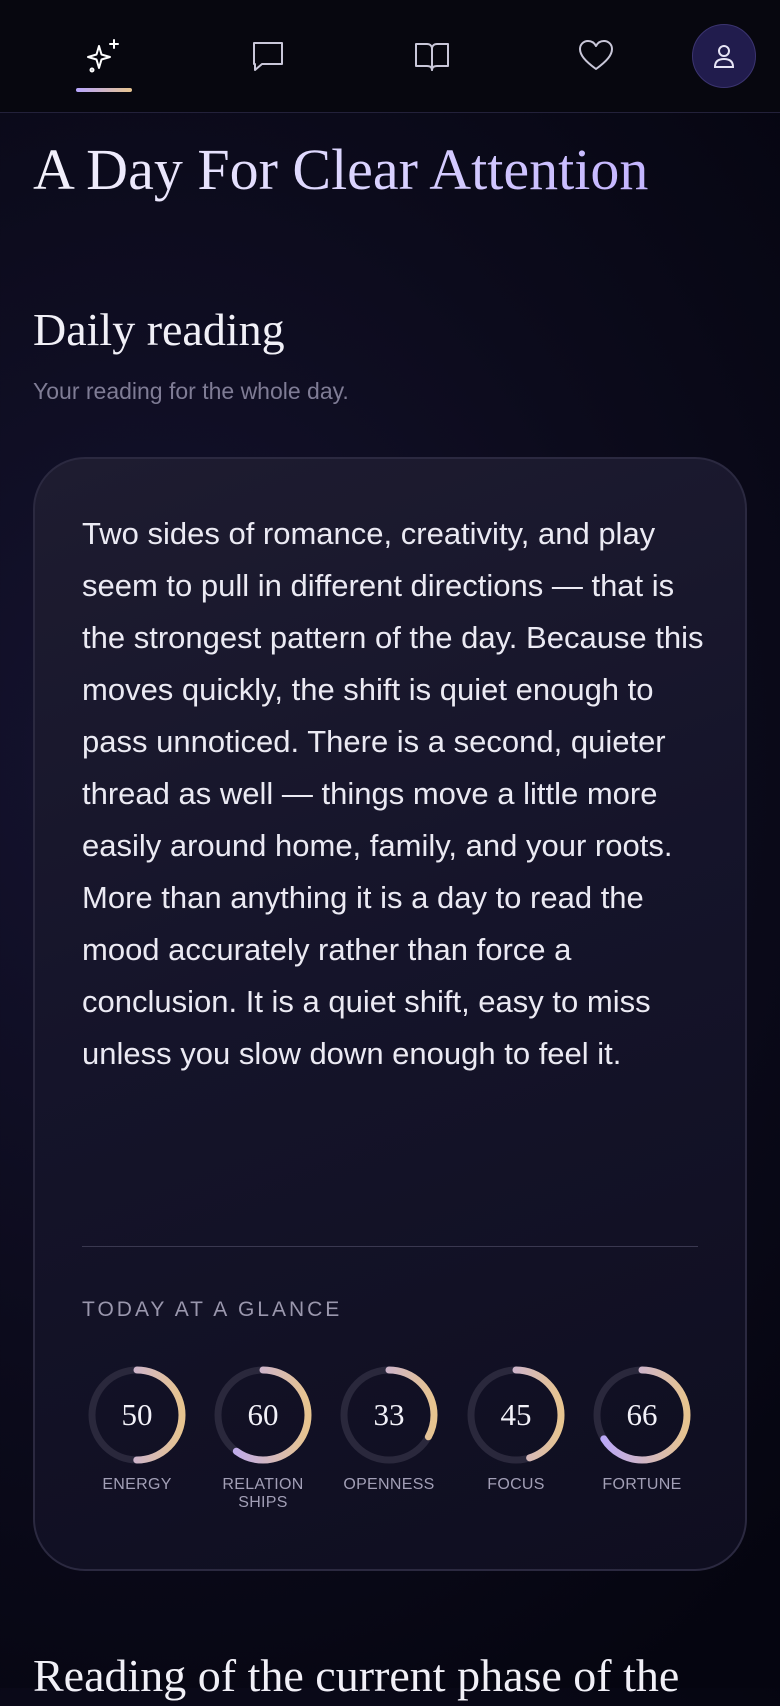  Describe the element at coordinates (212, 1309) in the screenshot. I see `glance-heading: TODAY AT A GLANCE` at that location.